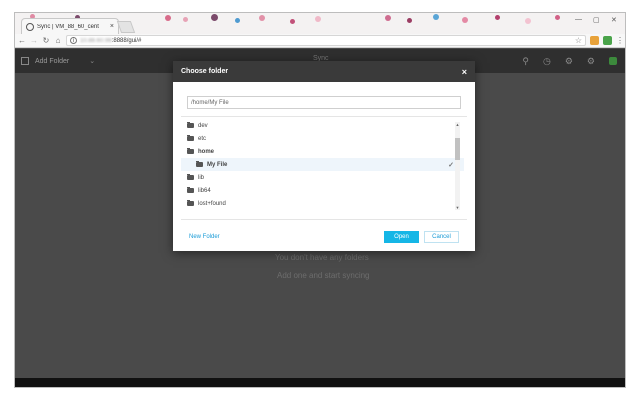 This screenshot has width=640, height=401. What do you see at coordinates (92, 61) in the screenshot?
I see `chevron-down-icon: ⌄` at bounding box center [92, 61].